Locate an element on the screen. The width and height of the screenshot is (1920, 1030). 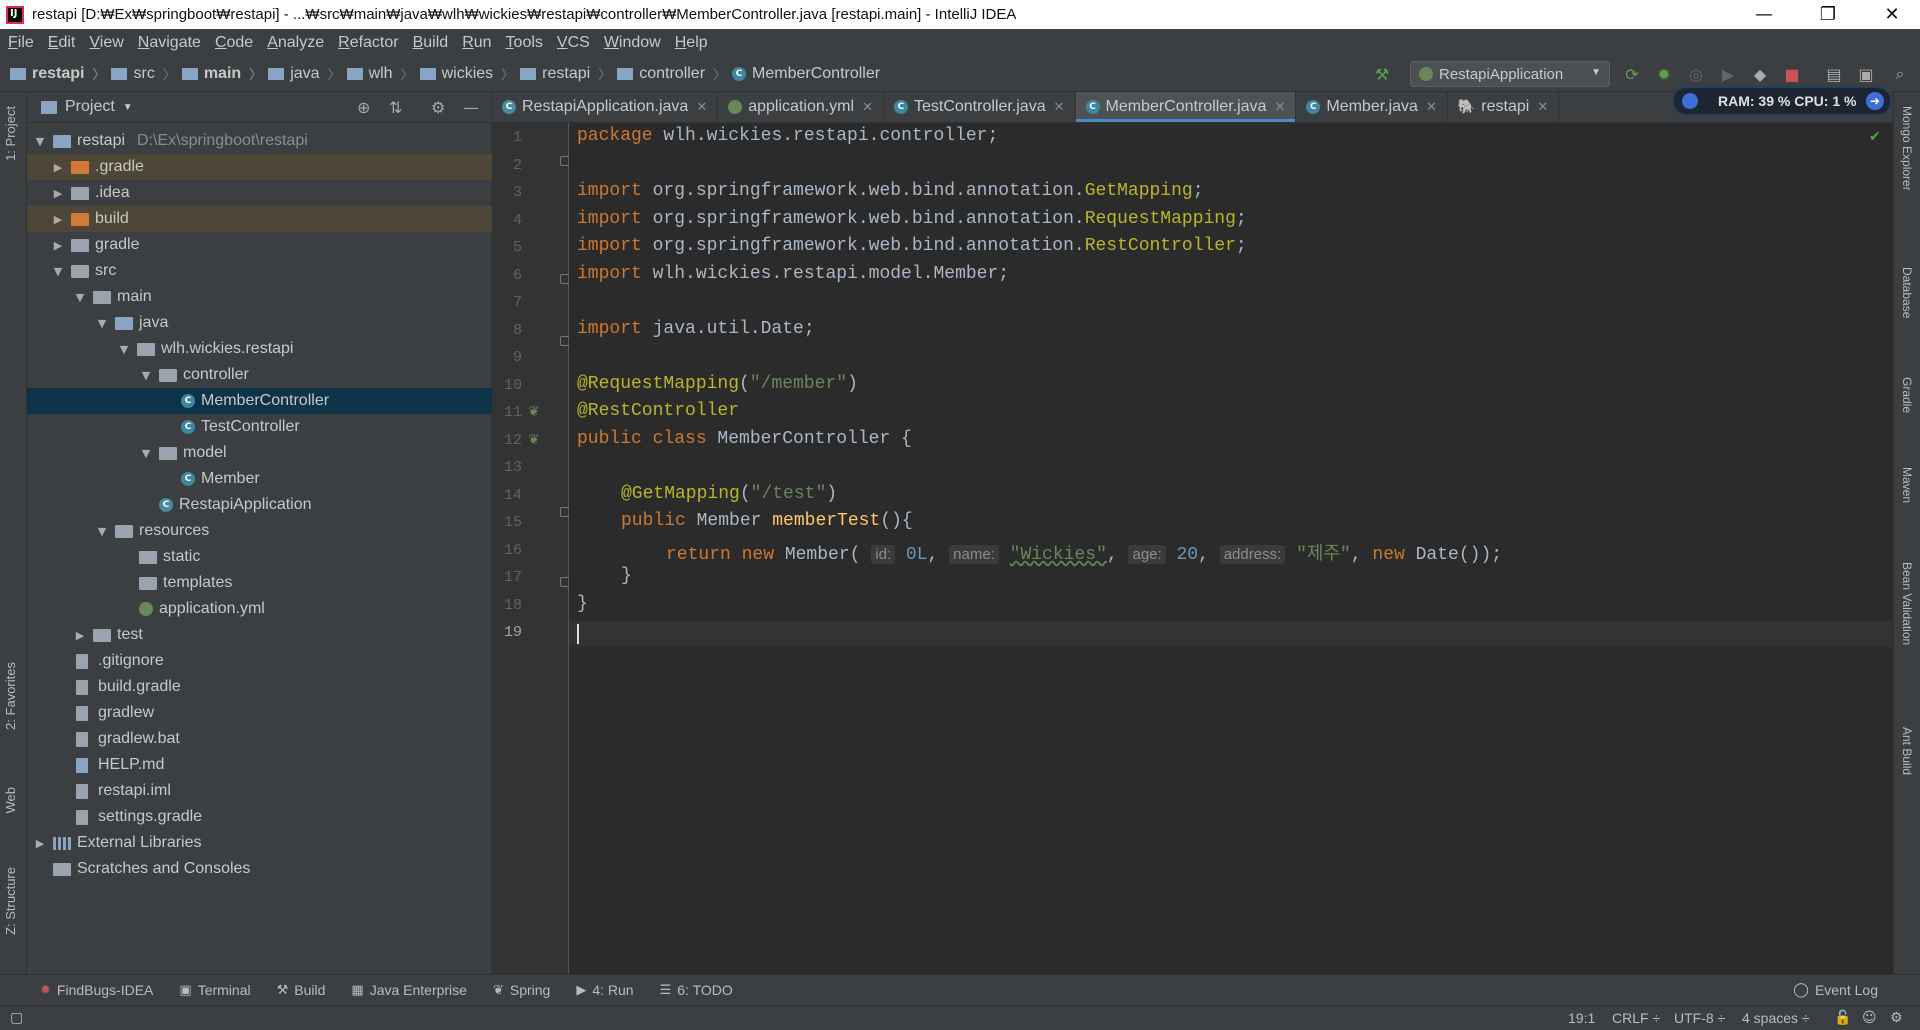
lock-icon: 🔓 is located at coordinates (1842, 1018).